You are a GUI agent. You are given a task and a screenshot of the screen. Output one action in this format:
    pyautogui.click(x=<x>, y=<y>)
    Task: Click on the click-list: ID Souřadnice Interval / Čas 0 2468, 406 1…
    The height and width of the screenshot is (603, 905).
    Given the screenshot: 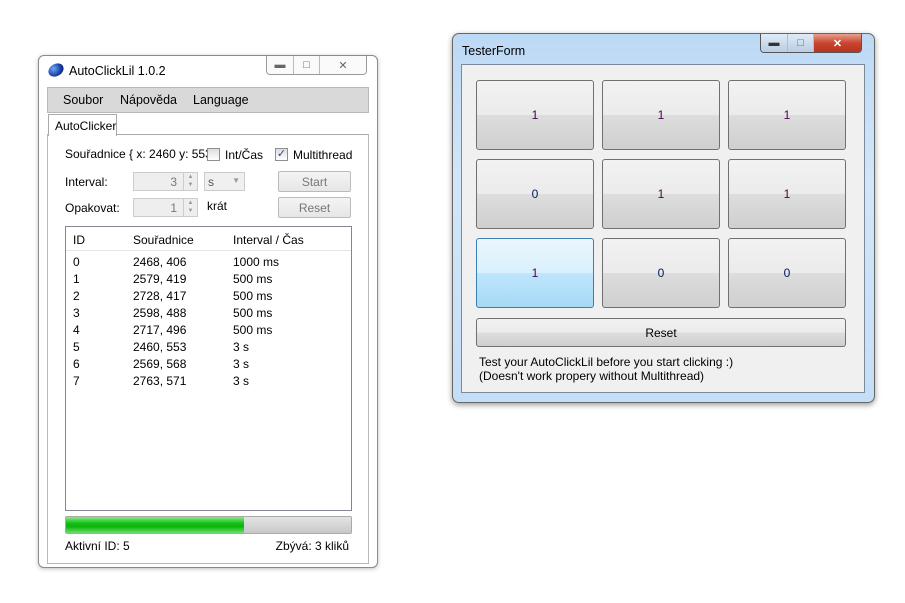 What is the action you would take?
    pyautogui.click(x=208, y=368)
    